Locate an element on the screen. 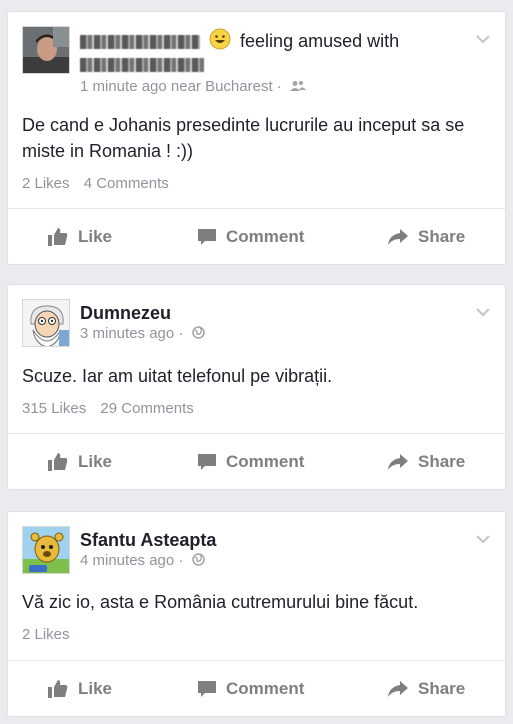 This screenshot has height=724, width=513. post-stats: 2 Likes 4 Comments is located at coordinates (95, 183).